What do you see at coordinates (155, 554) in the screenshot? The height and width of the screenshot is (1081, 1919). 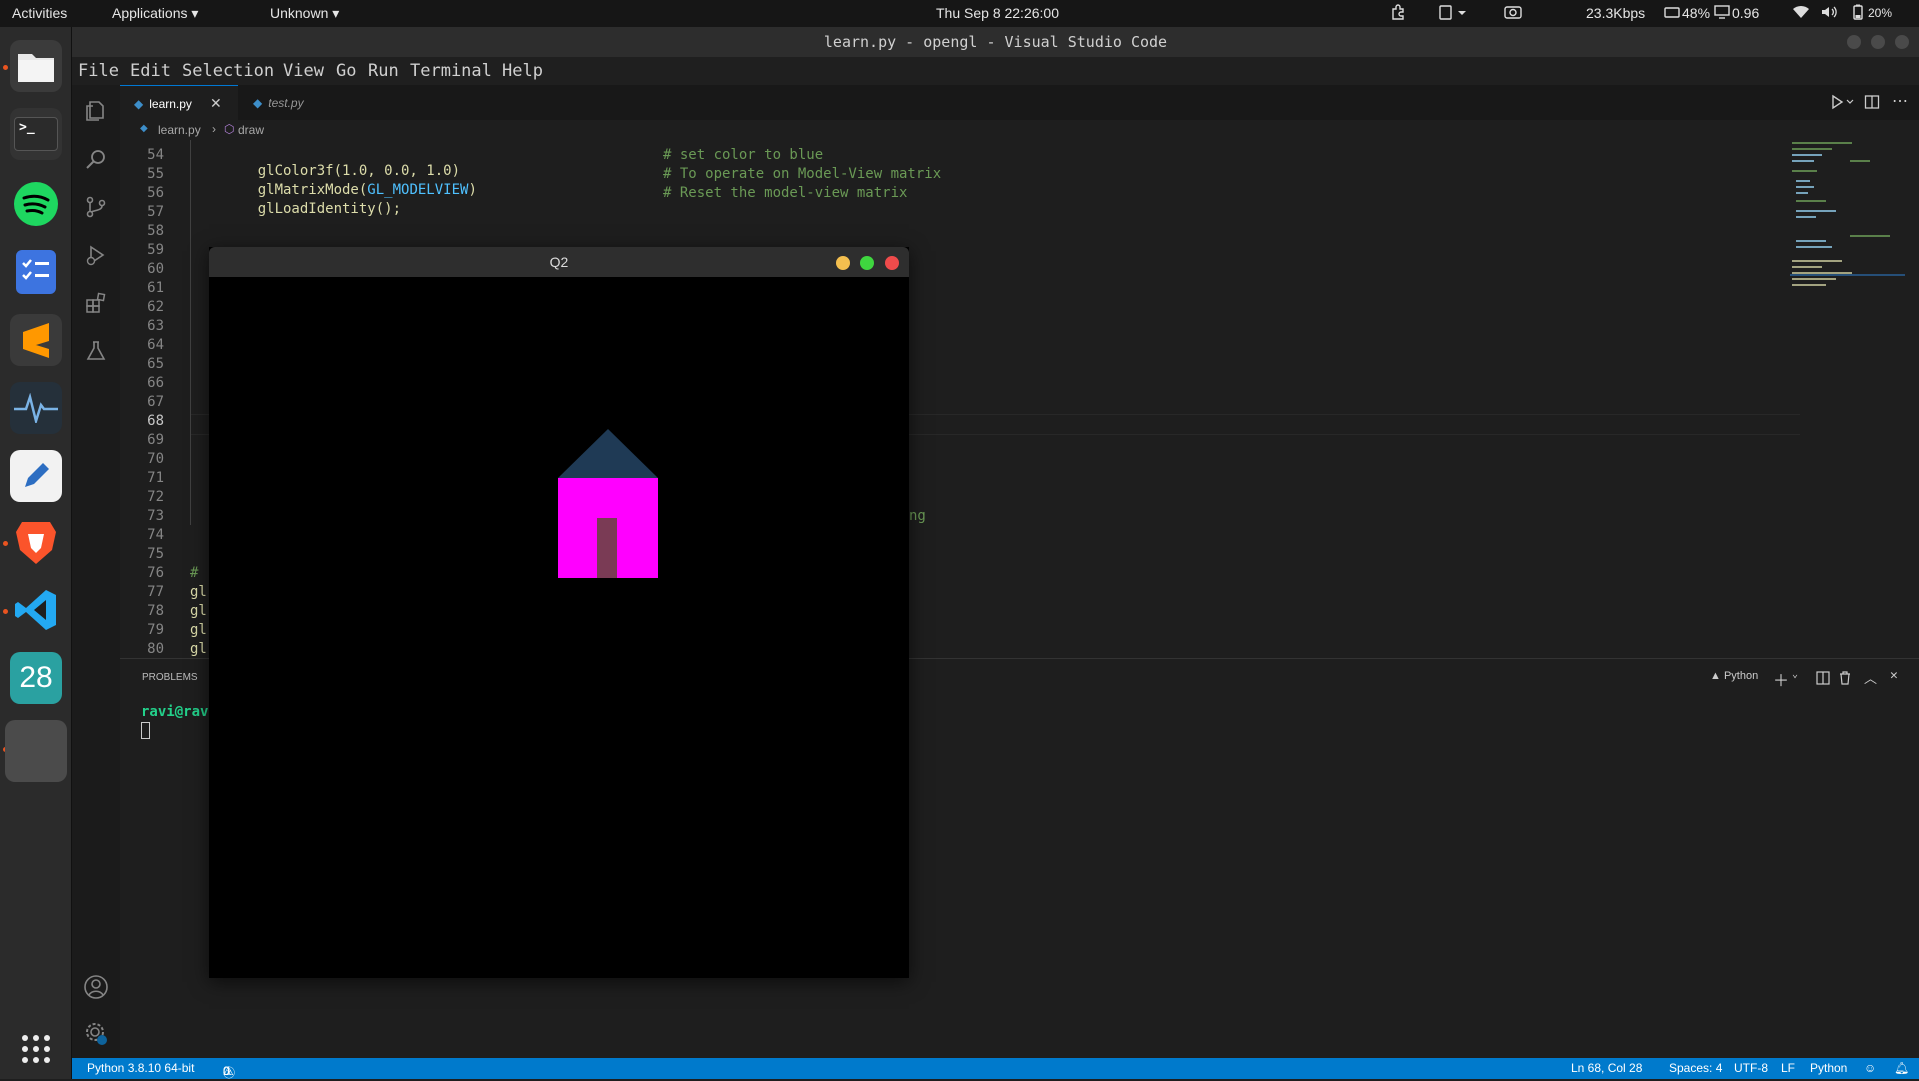 I see `line-number: 75` at bounding box center [155, 554].